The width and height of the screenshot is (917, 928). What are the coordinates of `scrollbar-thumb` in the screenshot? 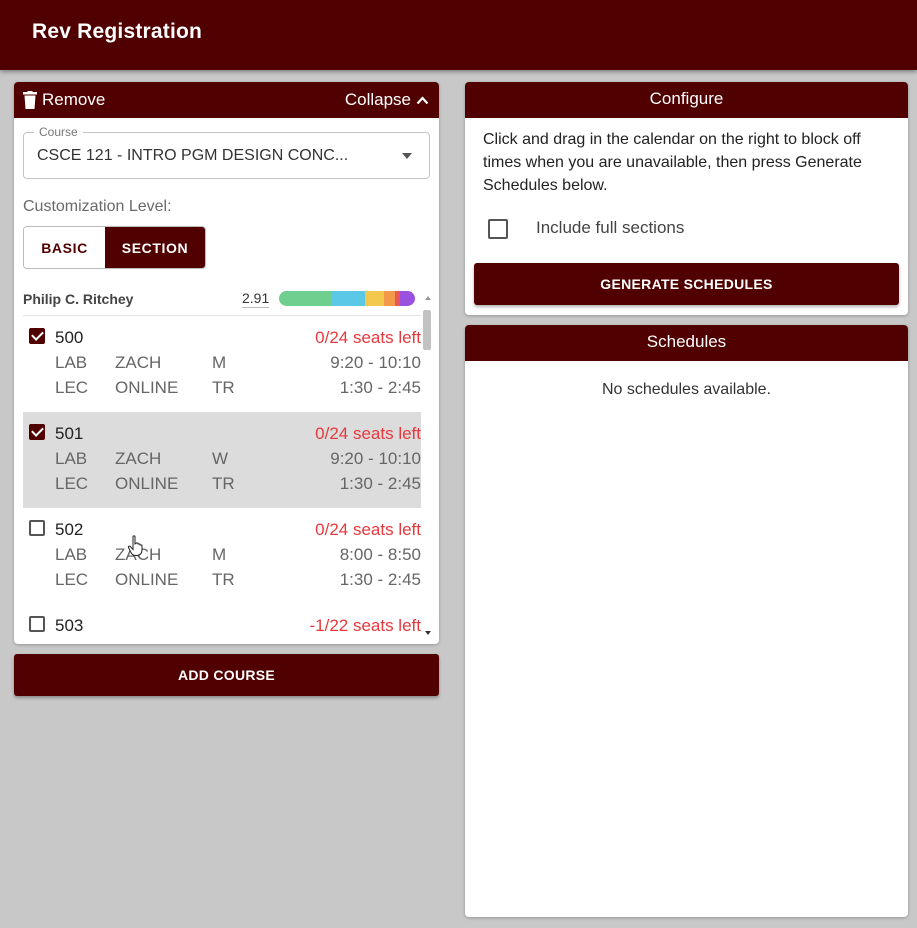 It's located at (427, 330).